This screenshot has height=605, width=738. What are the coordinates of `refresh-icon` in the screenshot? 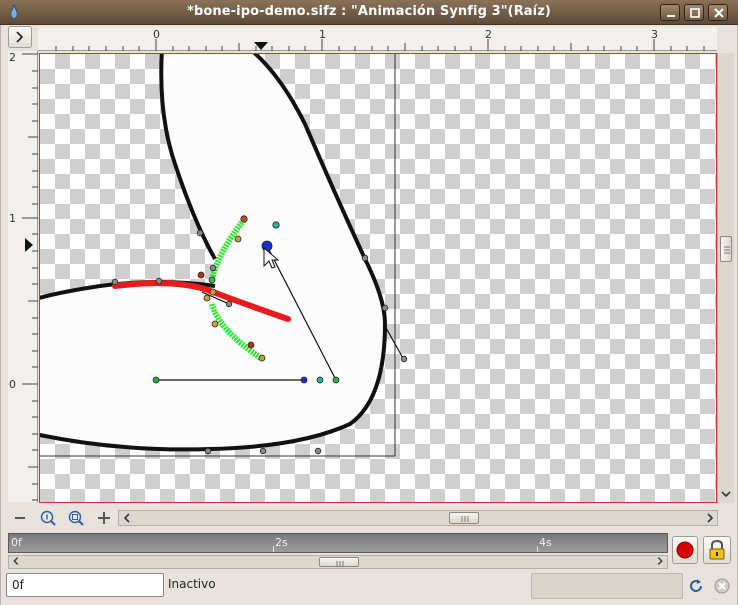 It's located at (696, 585).